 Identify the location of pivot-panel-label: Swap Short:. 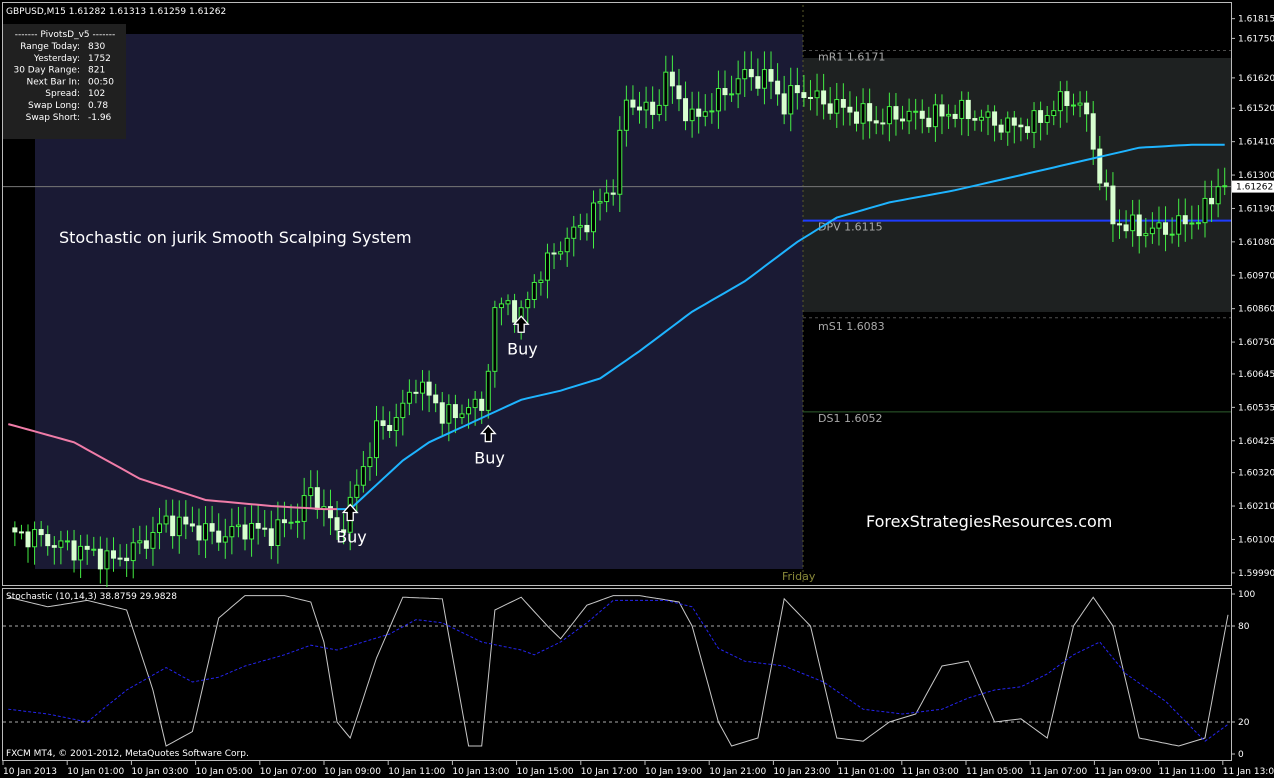
(53, 118).